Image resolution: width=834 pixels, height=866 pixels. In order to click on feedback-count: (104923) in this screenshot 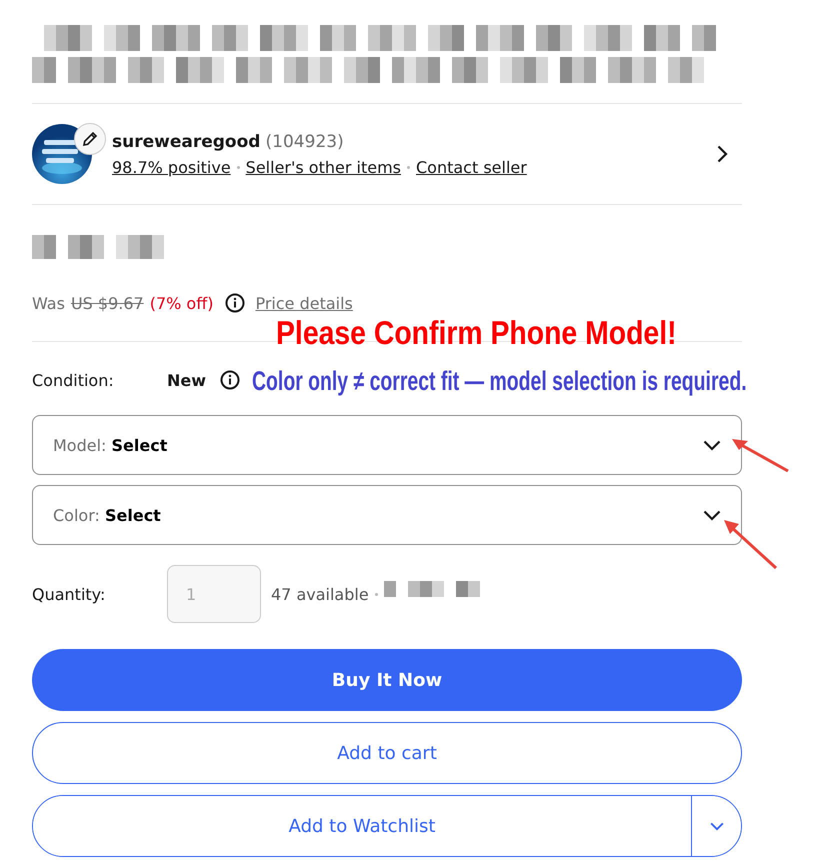, I will do `click(305, 142)`.